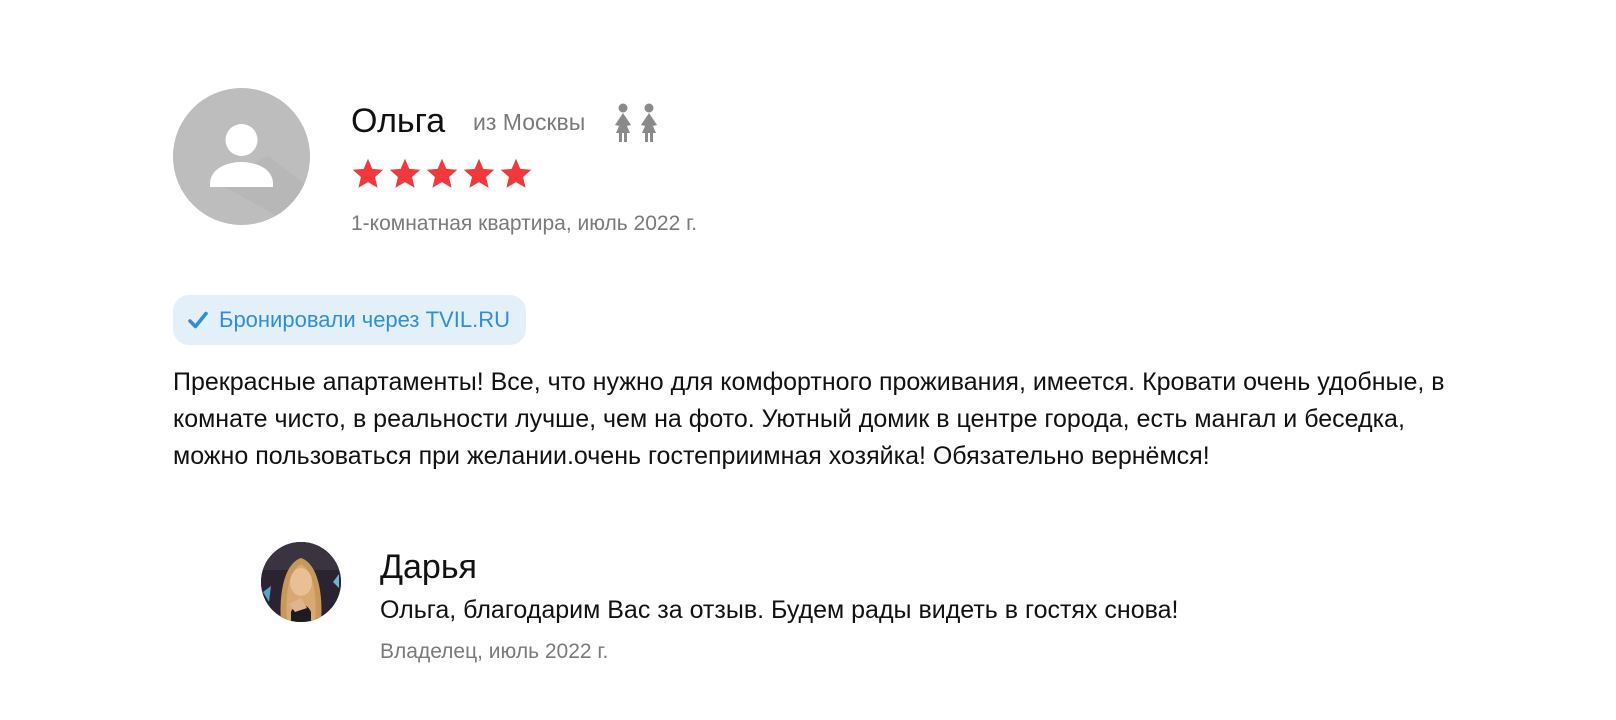 The width and height of the screenshot is (1616, 720). I want to click on default-user-avatar-icon, so click(241, 156).